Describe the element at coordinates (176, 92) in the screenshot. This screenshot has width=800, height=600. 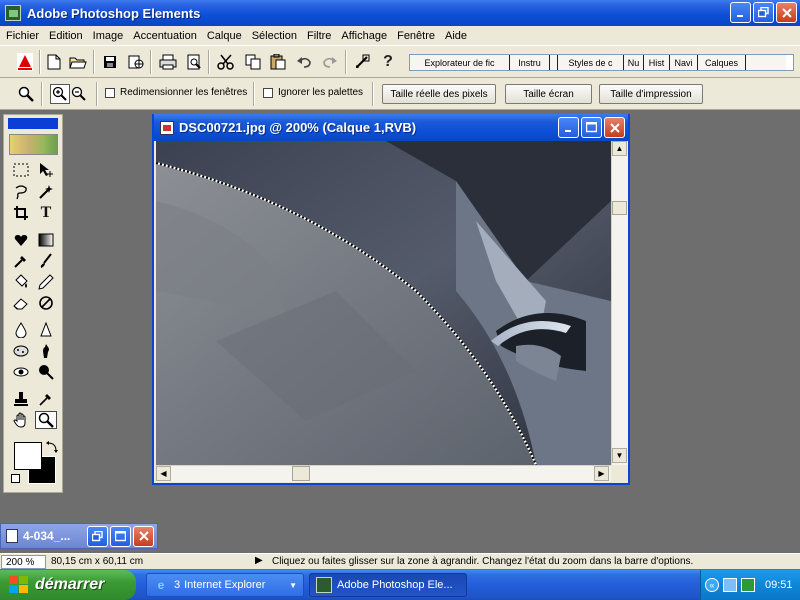
I see `resize-windows-checkbox: Redimensionner les fenêtres` at that location.